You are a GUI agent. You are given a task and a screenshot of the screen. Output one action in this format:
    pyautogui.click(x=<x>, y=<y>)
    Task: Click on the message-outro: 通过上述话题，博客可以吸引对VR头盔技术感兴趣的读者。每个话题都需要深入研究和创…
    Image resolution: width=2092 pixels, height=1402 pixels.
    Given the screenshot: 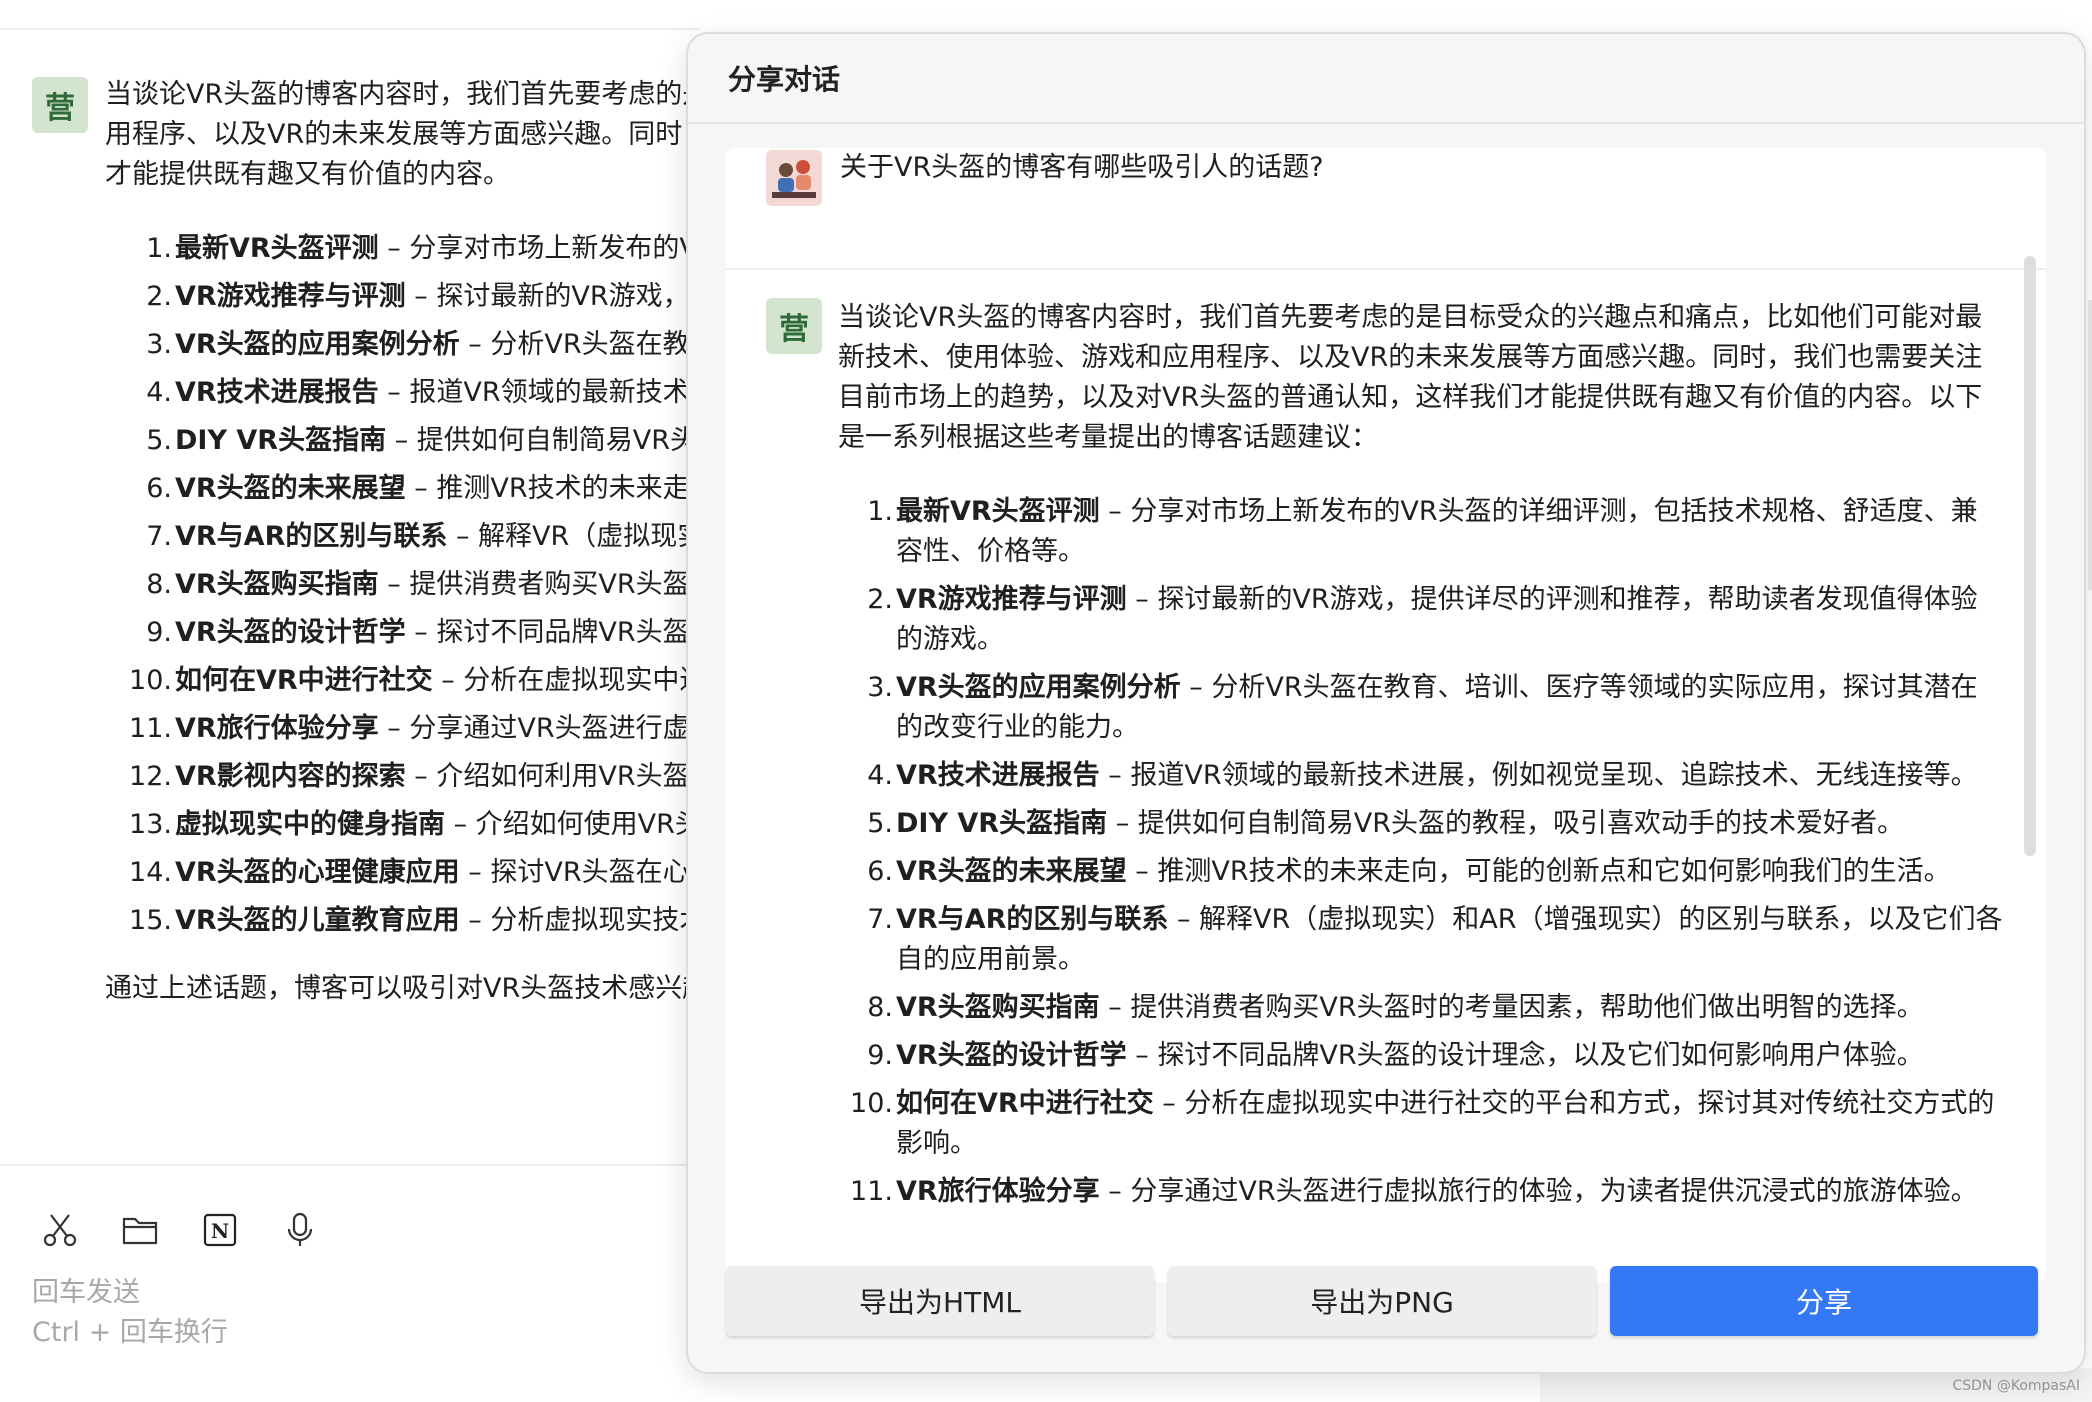 What is the action you would take?
    pyautogui.click(x=397, y=988)
    